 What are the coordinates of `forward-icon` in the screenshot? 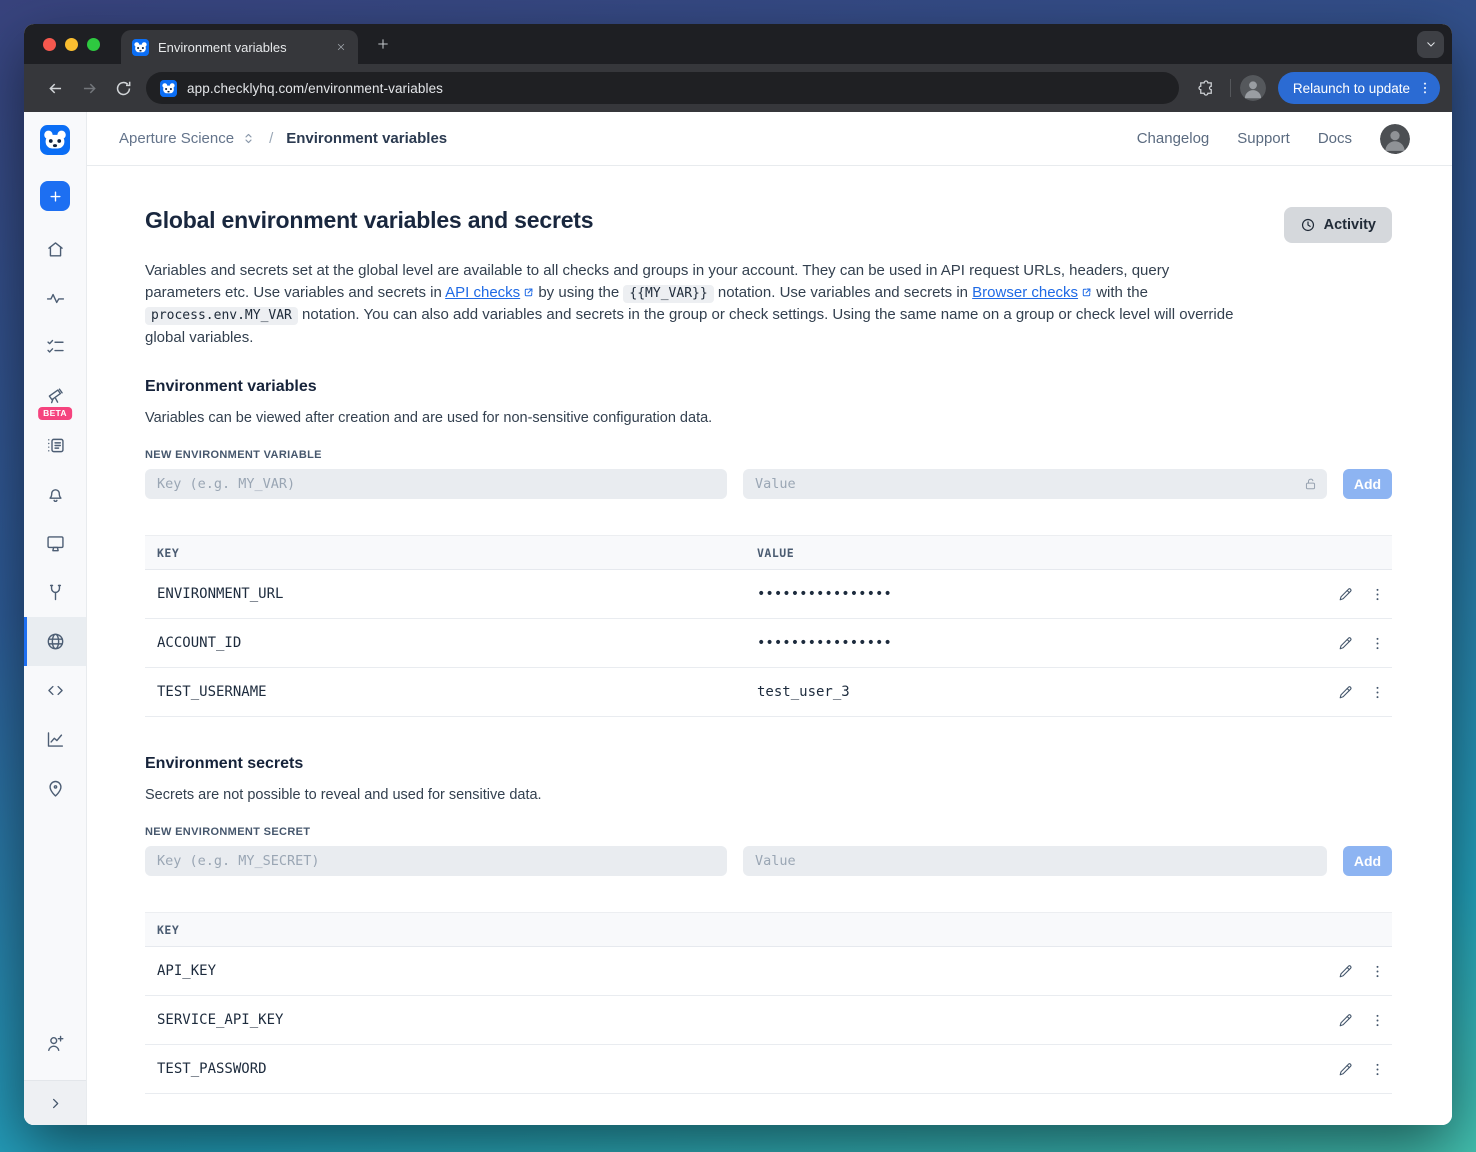 It's located at (89, 88).